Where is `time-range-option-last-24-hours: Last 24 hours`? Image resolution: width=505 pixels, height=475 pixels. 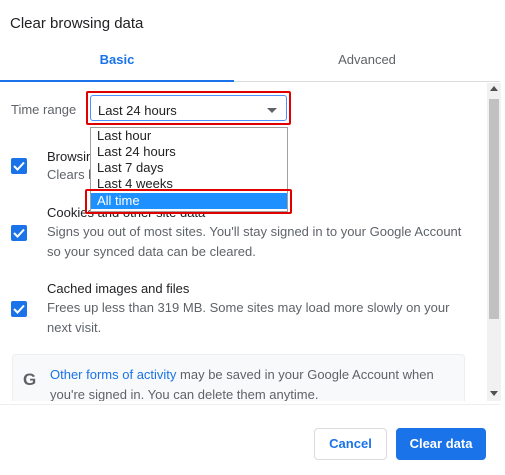
time-range-option-last-24-hours: Last 24 hours is located at coordinates (189, 152).